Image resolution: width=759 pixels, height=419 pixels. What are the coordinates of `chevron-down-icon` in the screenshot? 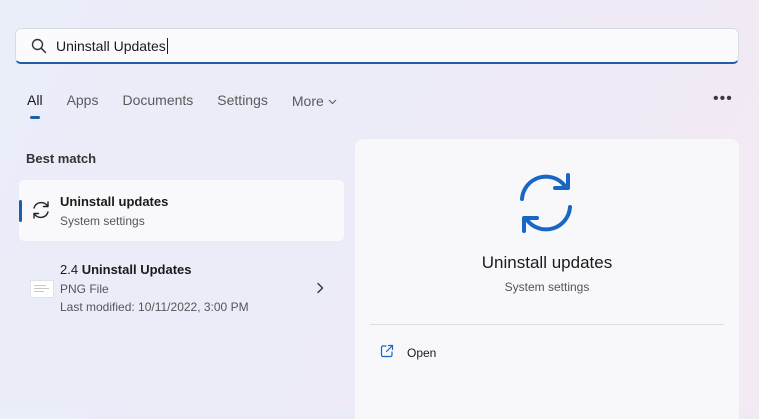 It's located at (332, 100).